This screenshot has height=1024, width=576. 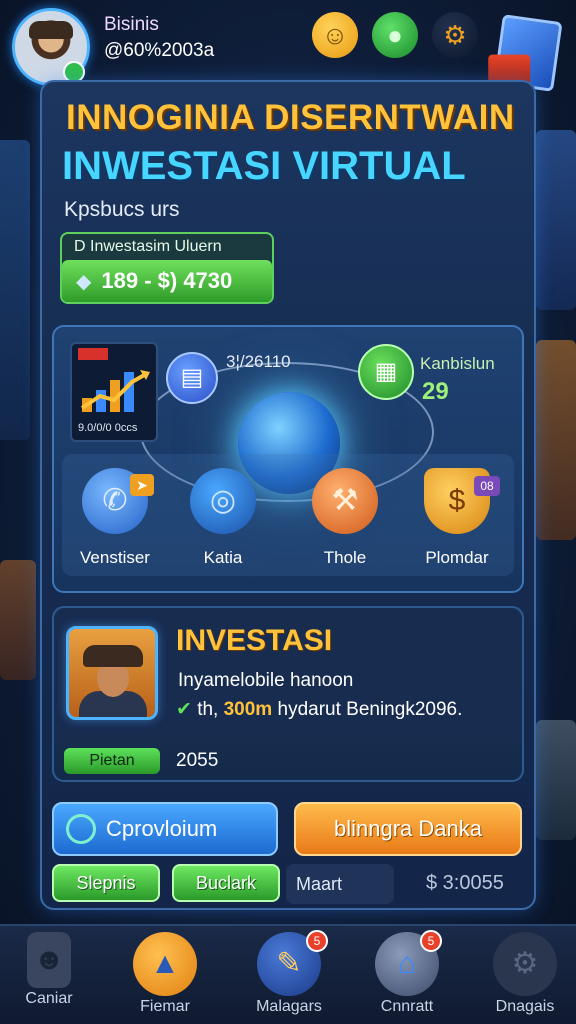 I want to click on nav-item-fiemar: ▲ Fiemar, so click(x=165, y=974).